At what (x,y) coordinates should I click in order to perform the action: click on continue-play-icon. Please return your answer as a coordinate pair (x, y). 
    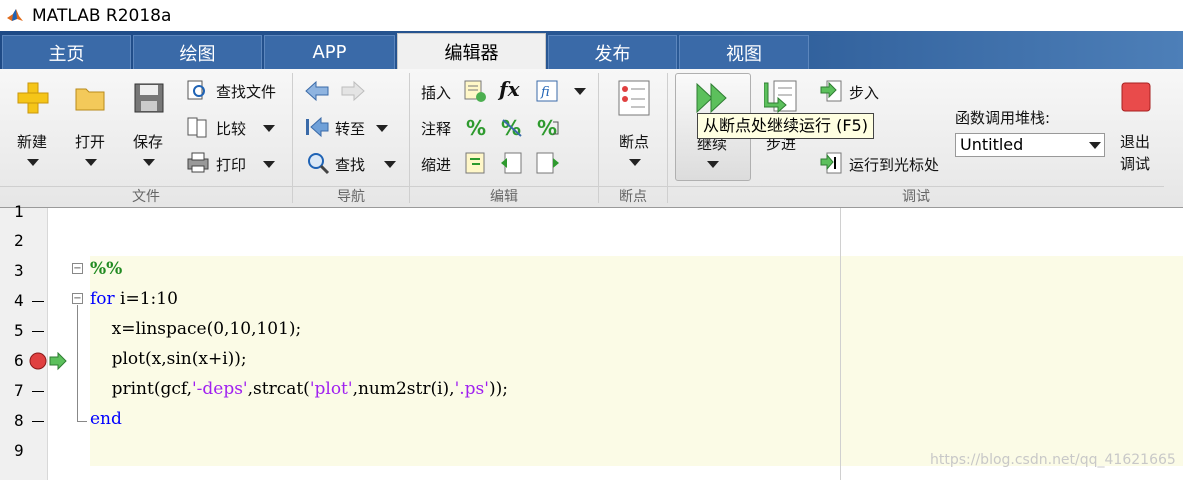
    Looking at the image, I should click on (713, 98).